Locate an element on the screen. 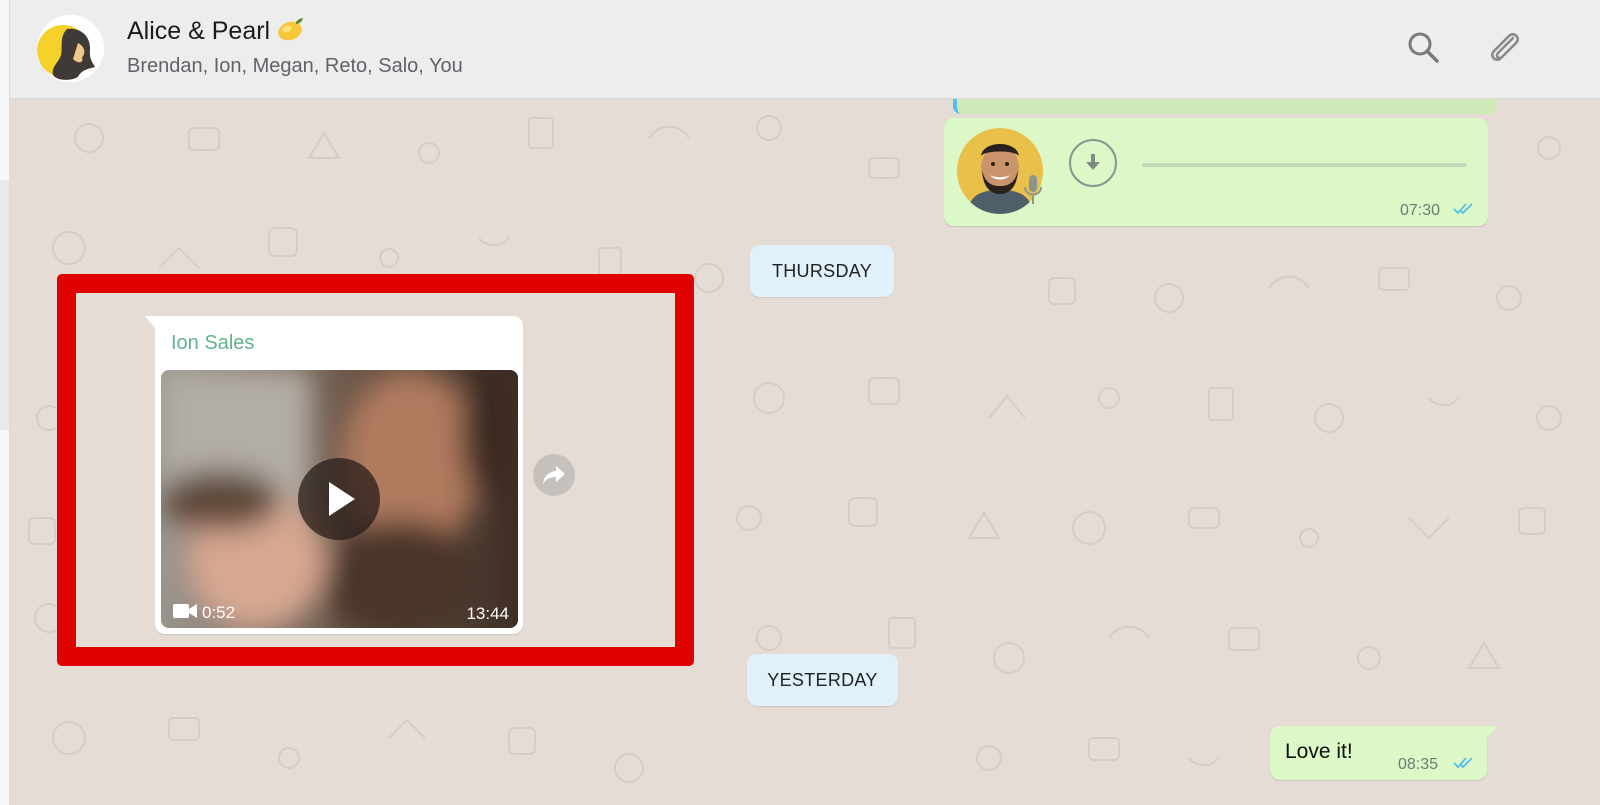 This screenshot has height=805, width=1600. download-button is located at coordinates (1093, 163).